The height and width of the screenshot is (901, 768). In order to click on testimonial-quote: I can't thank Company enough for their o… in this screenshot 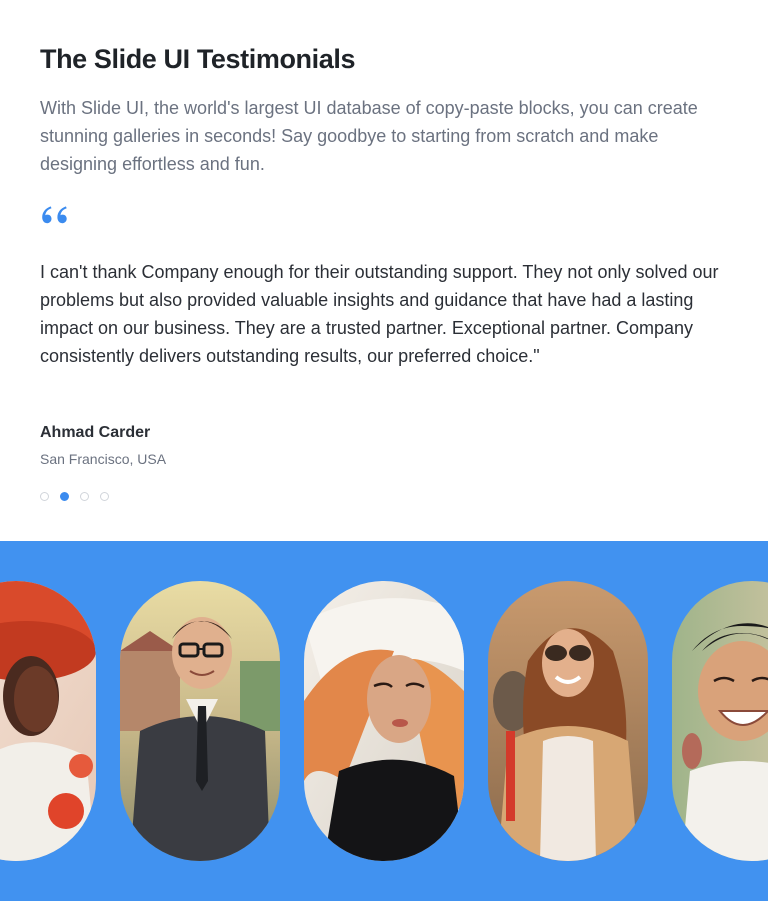, I will do `click(379, 314)`.